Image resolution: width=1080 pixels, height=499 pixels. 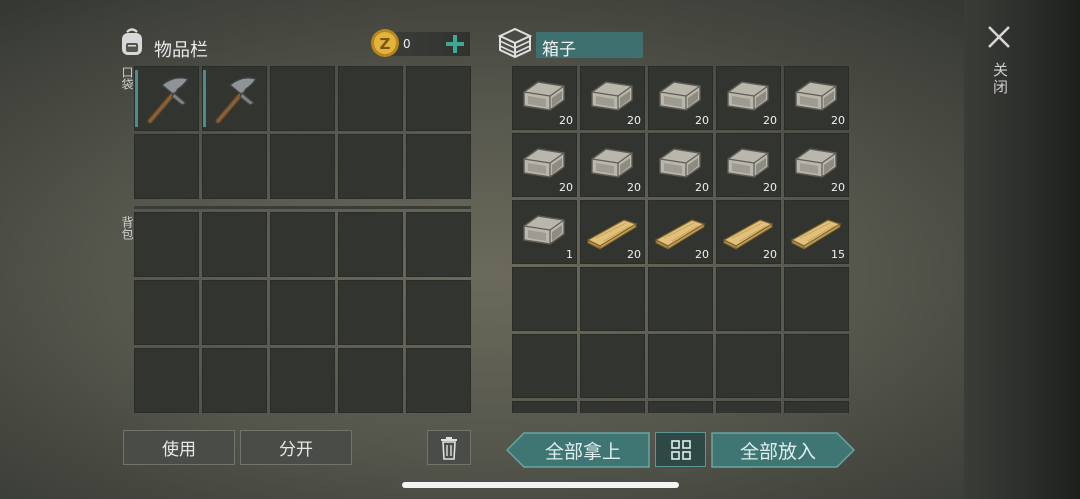 What do you see at coordinates (589, 46) in the screenshot?
I see `container-title-field: 箱子` at bounding box center [589, 46].